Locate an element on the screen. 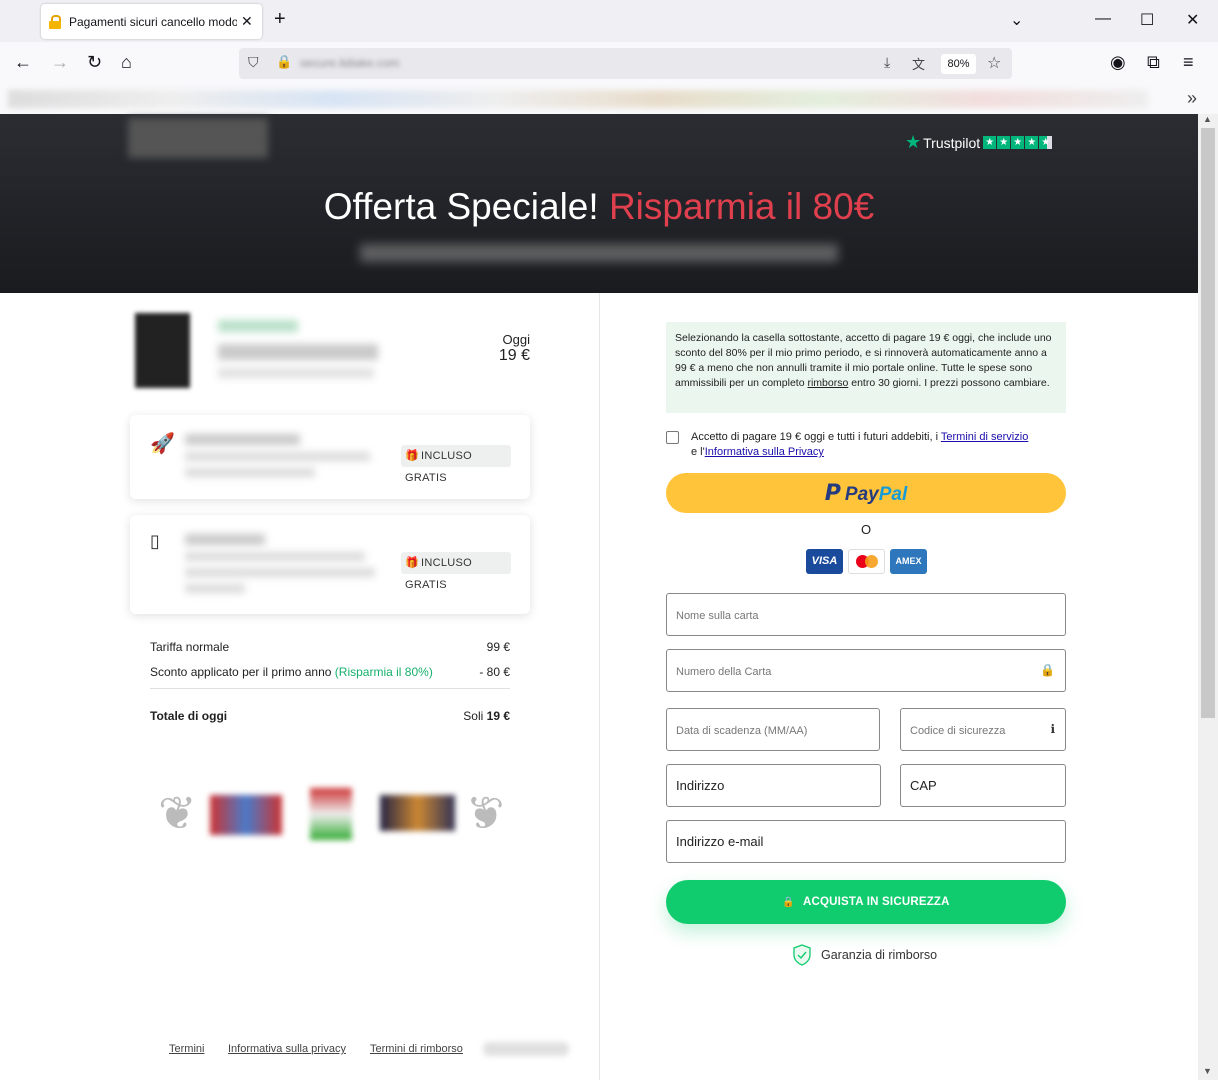  summary-value: - 80 € is located at coordinates (494, 672).